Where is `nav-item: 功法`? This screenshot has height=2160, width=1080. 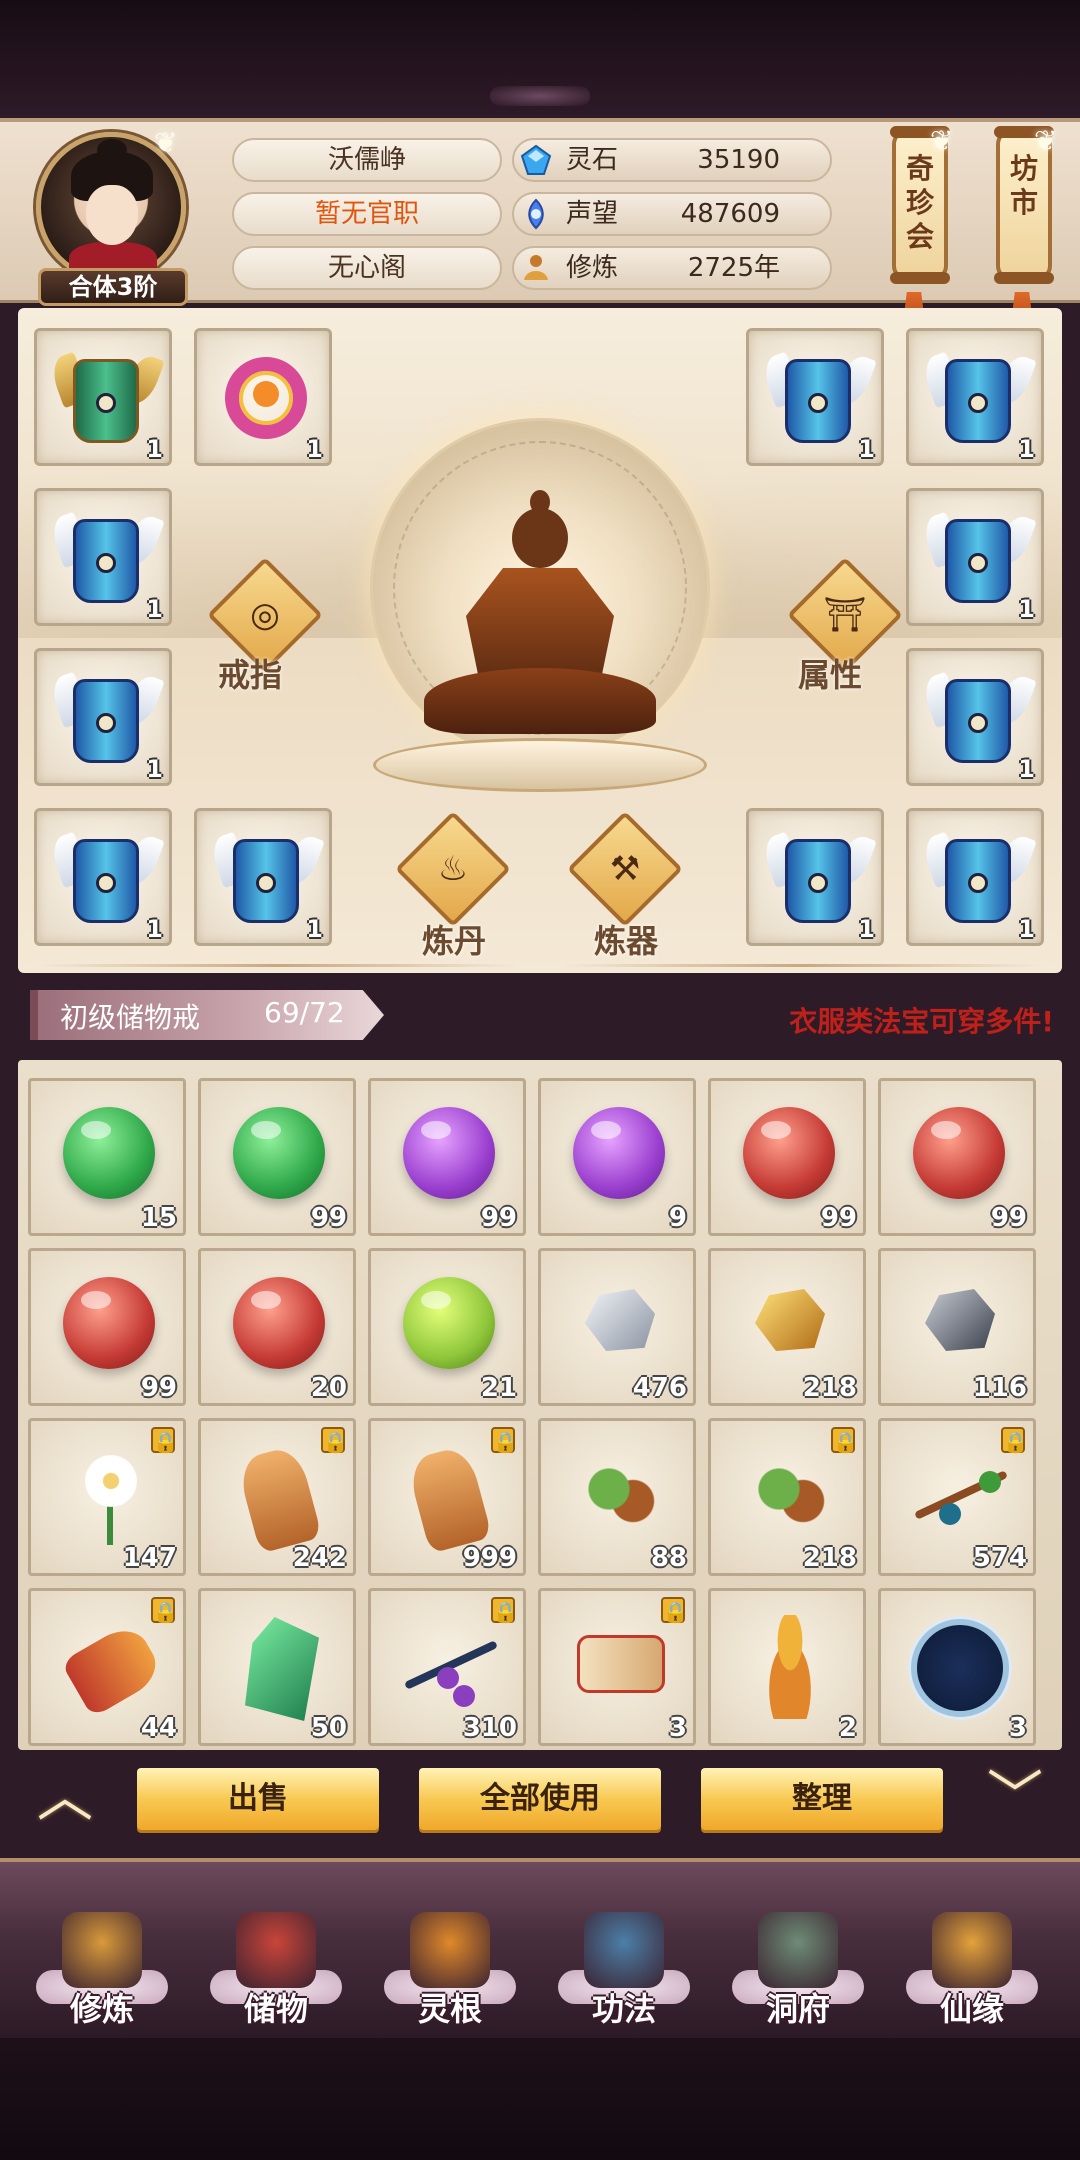
nav-item: 功法 is located at coordinates (624, 1952).